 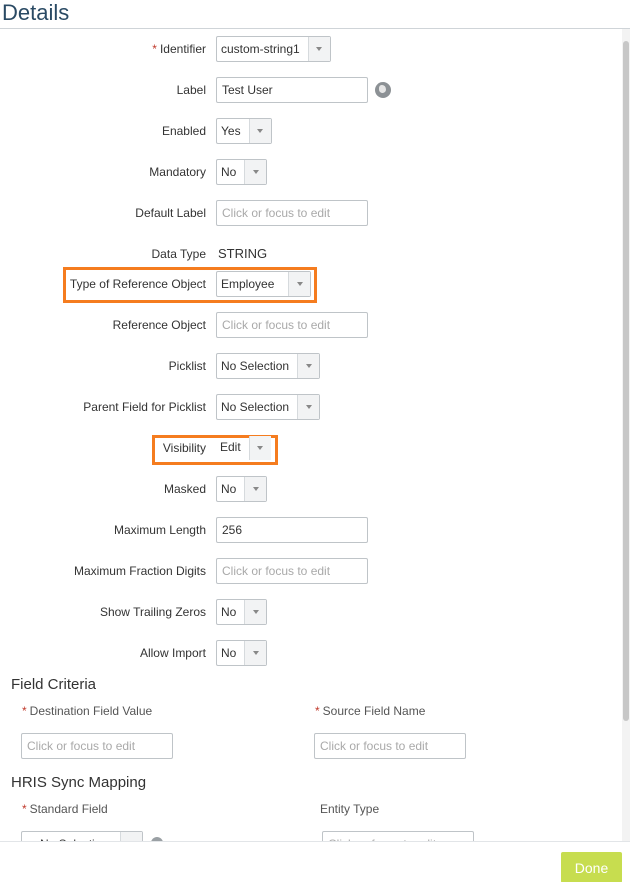 I want to click on masked-value: No, so click(x=229, y=489).